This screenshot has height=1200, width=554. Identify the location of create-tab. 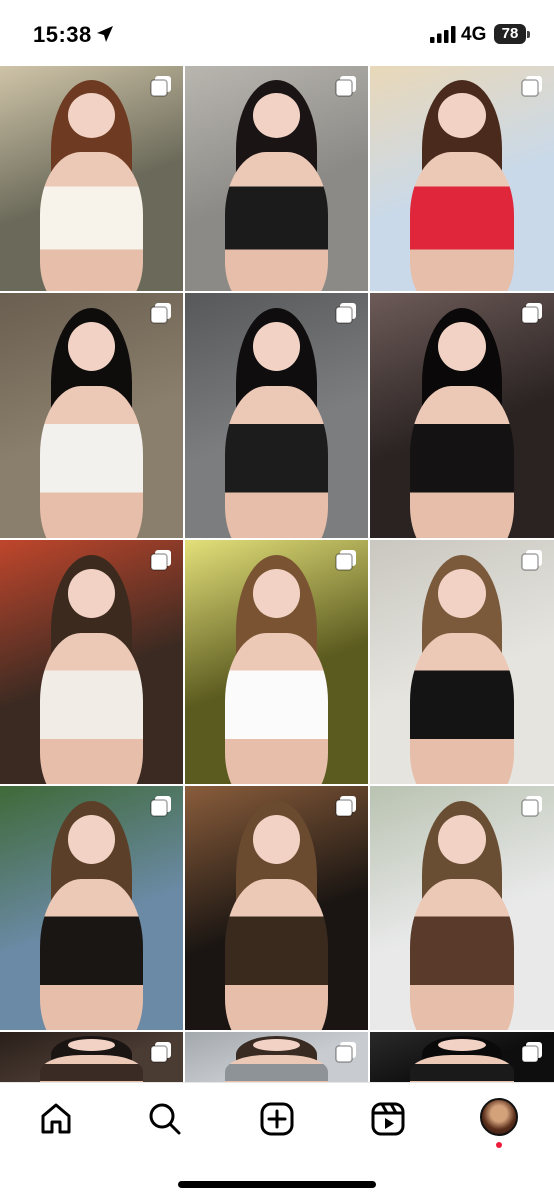
(277, 1119).